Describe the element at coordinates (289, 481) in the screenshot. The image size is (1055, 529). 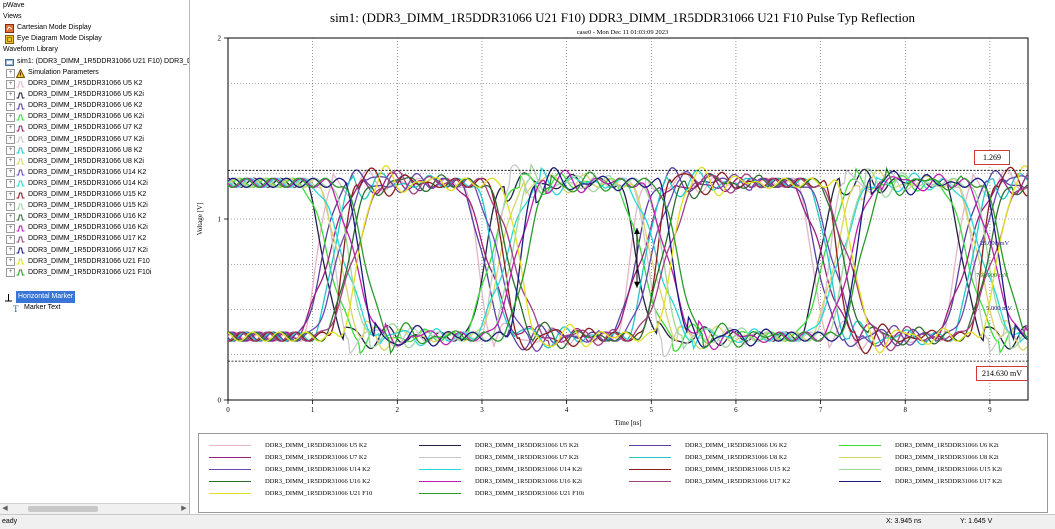
I see `legend-item: DDR3_DIMM_1R5DDR31066 U16 K2` at that location.